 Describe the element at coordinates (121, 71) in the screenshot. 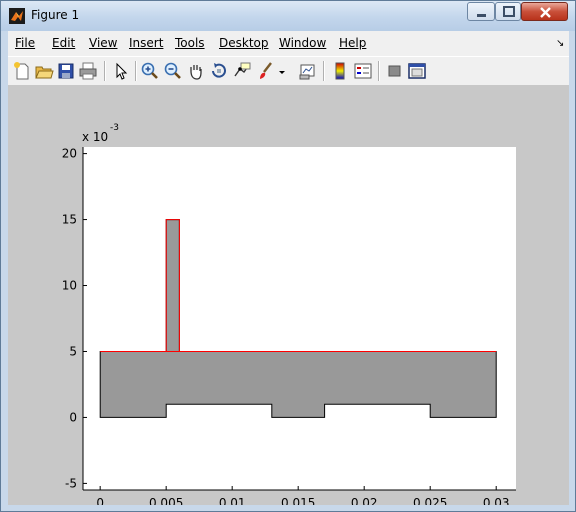

I see `pointer-icon` at that location.